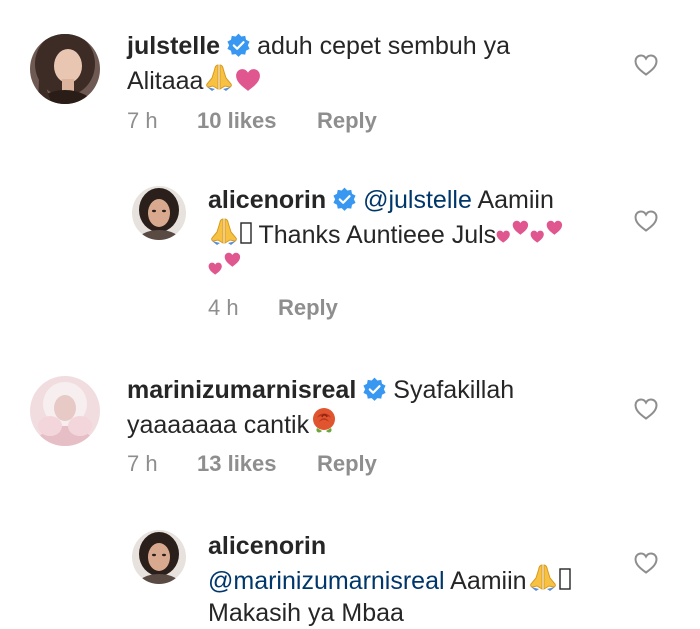 This screenshot has height=629, width=700. What do you see at coordinates (384, 46) in the screenshot?
I see `comment-text-line-1: aduh cepet sembuh ya` at bounding box center [384, 46].